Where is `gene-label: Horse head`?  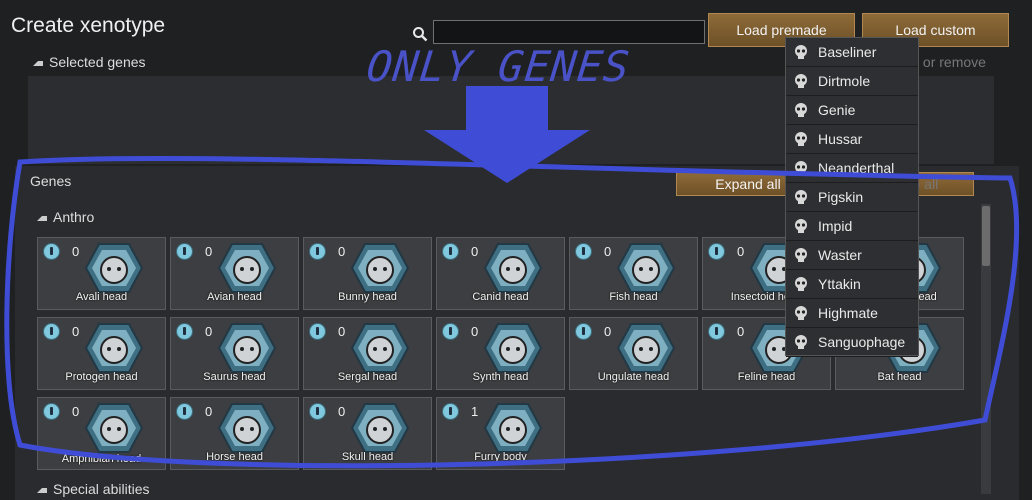 gene-label: Horse head is located at coordinates (234, 457).